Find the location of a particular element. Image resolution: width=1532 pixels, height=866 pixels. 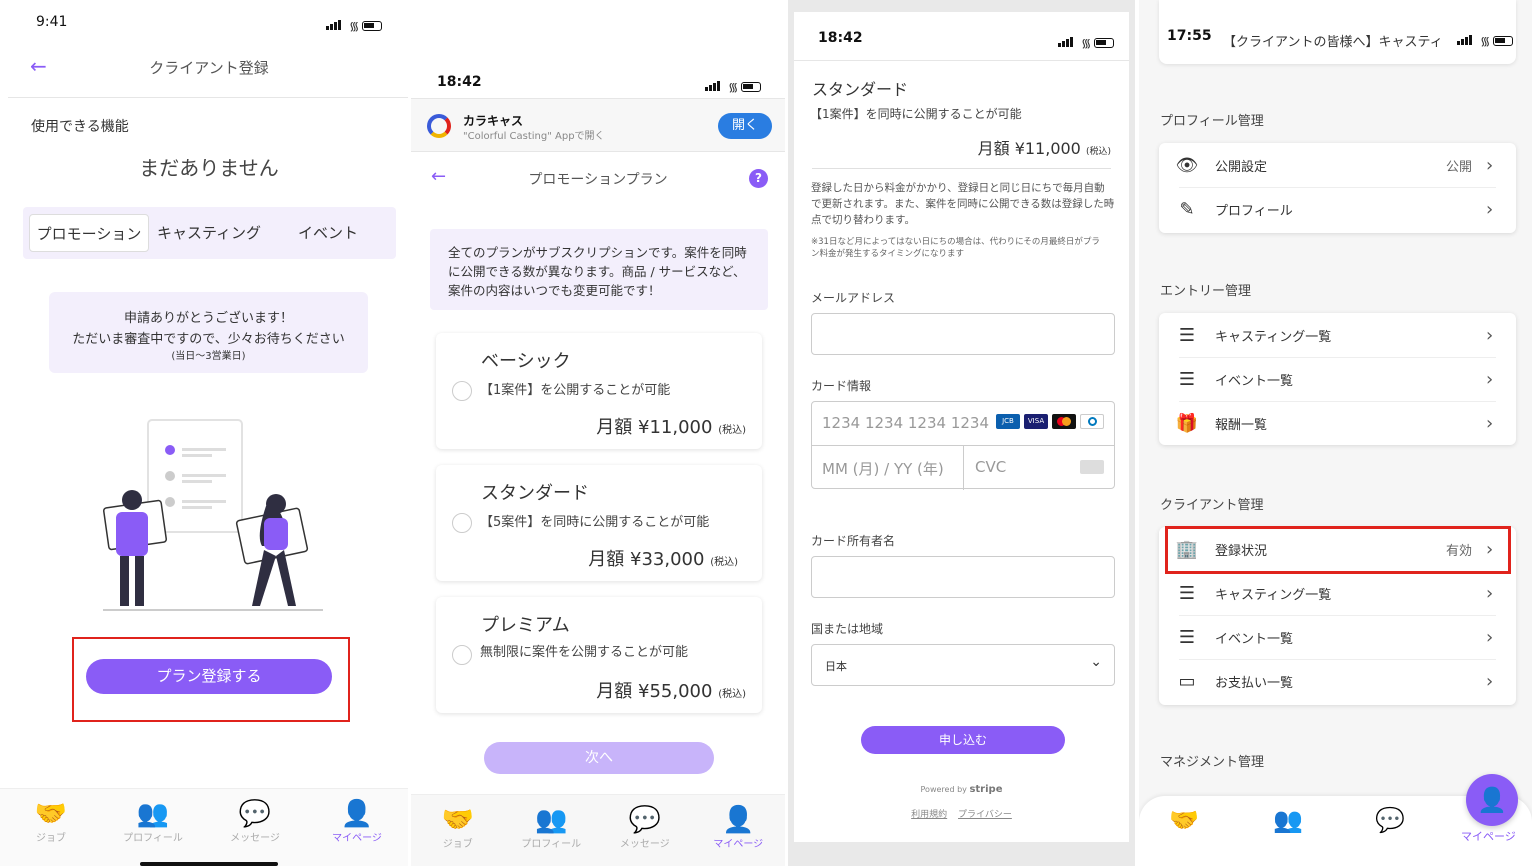

help-icon: ? is located at coordinates (758, 178).